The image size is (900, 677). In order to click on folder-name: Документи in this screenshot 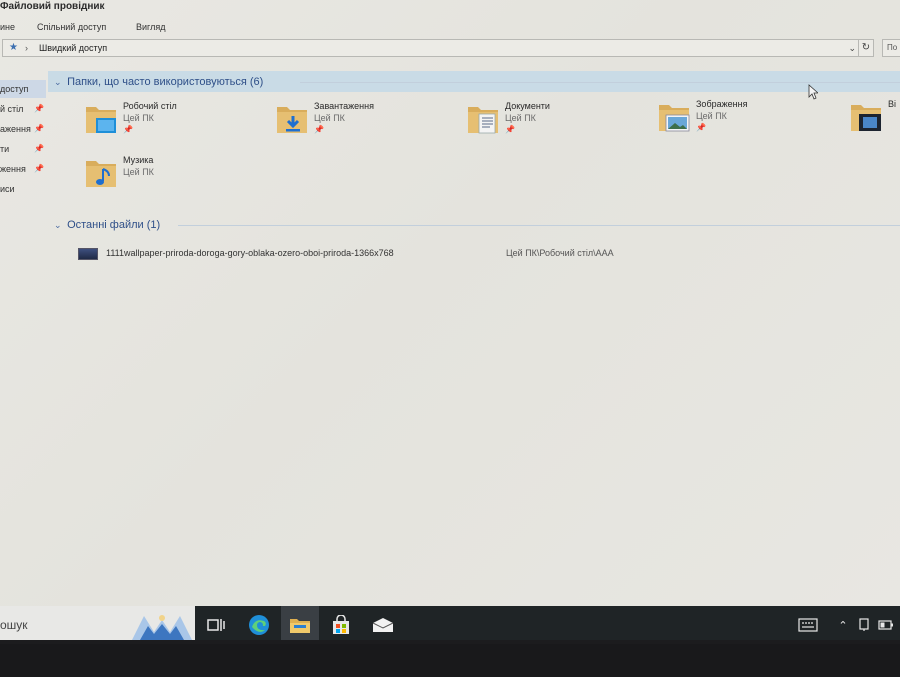, I will do `click(527, 106)`.